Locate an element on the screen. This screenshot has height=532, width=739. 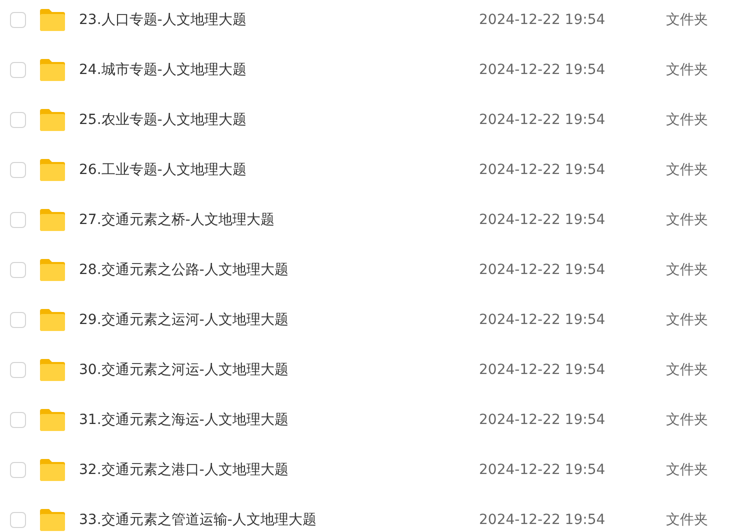
file-name: 27.交通元素之桥-人文地理大题 is located at coordinates (279, 220).